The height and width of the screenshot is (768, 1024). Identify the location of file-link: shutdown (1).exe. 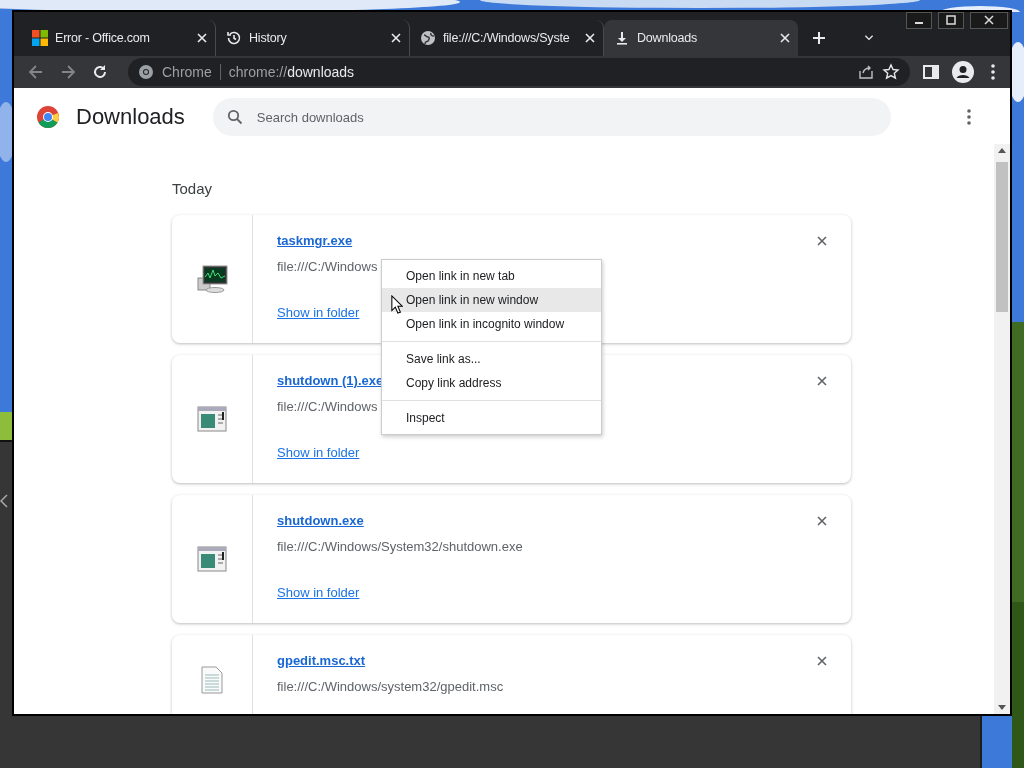
(330, 380).